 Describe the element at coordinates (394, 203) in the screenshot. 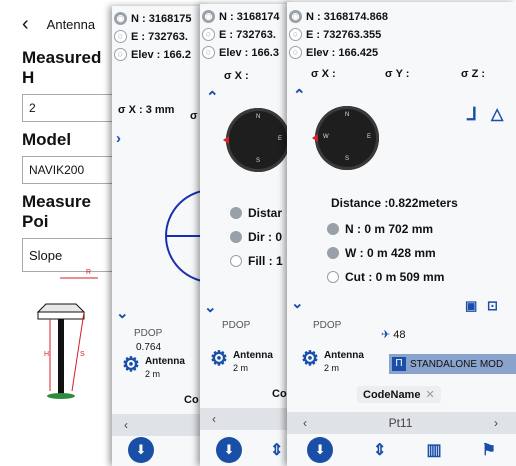

I see `distance-text: Distance :0.822meters` at that location.